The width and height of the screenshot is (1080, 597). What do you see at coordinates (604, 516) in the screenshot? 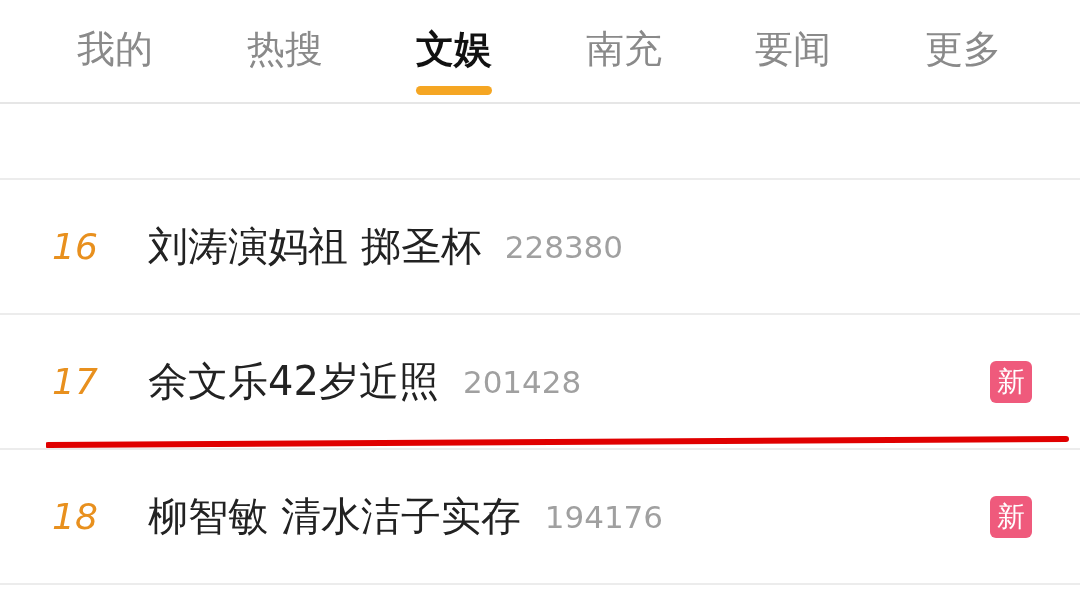
I see `heat-count: 194176` at bounding box center [604, 516].